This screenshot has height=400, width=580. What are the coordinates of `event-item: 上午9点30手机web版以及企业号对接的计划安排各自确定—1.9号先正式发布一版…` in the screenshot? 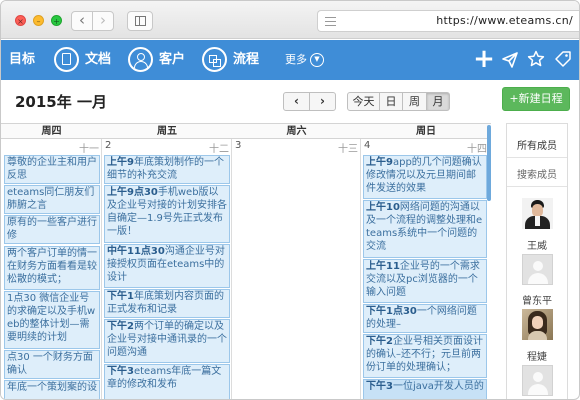 It's located at (167, 214).